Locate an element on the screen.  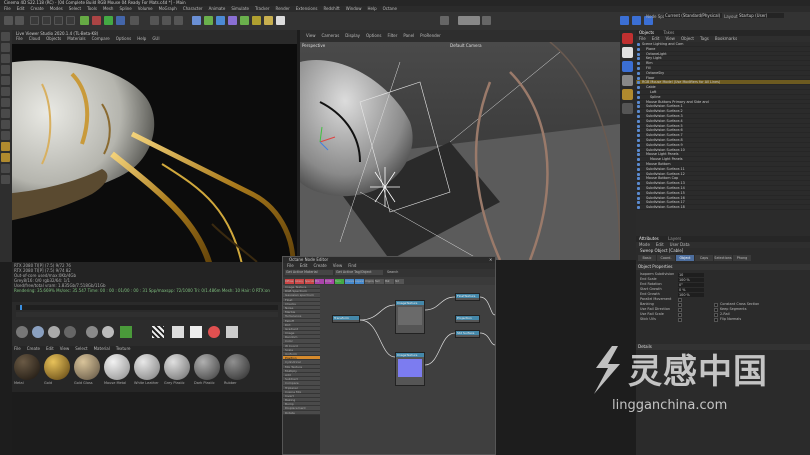
node-space-dropdown: Current (Standard/Physical) is located at coordinates (693, 15).